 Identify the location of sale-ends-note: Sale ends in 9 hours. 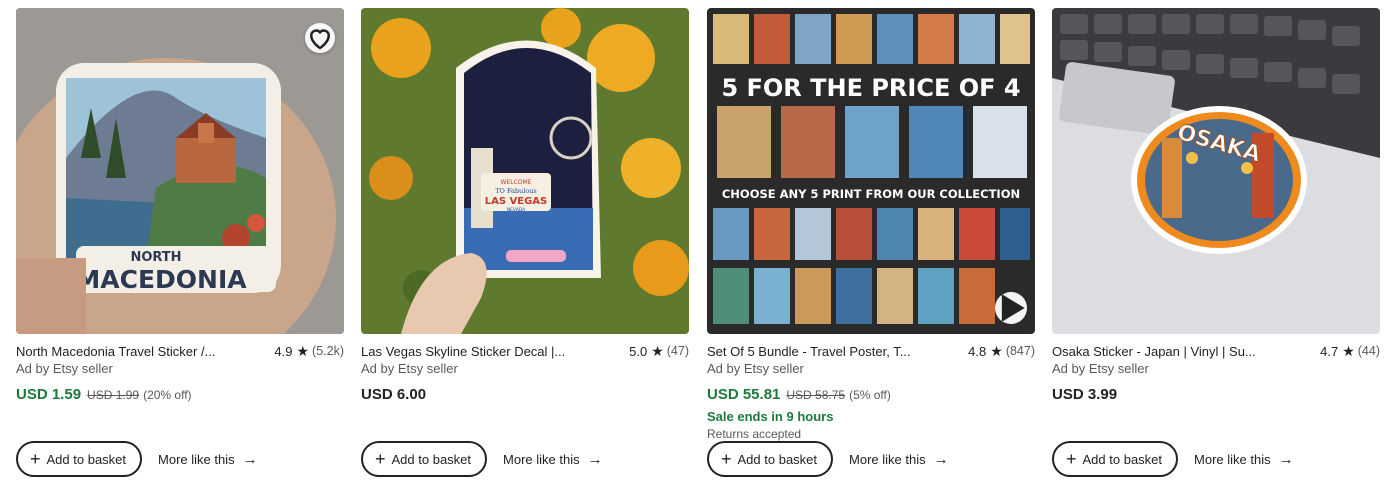
(770, 416).